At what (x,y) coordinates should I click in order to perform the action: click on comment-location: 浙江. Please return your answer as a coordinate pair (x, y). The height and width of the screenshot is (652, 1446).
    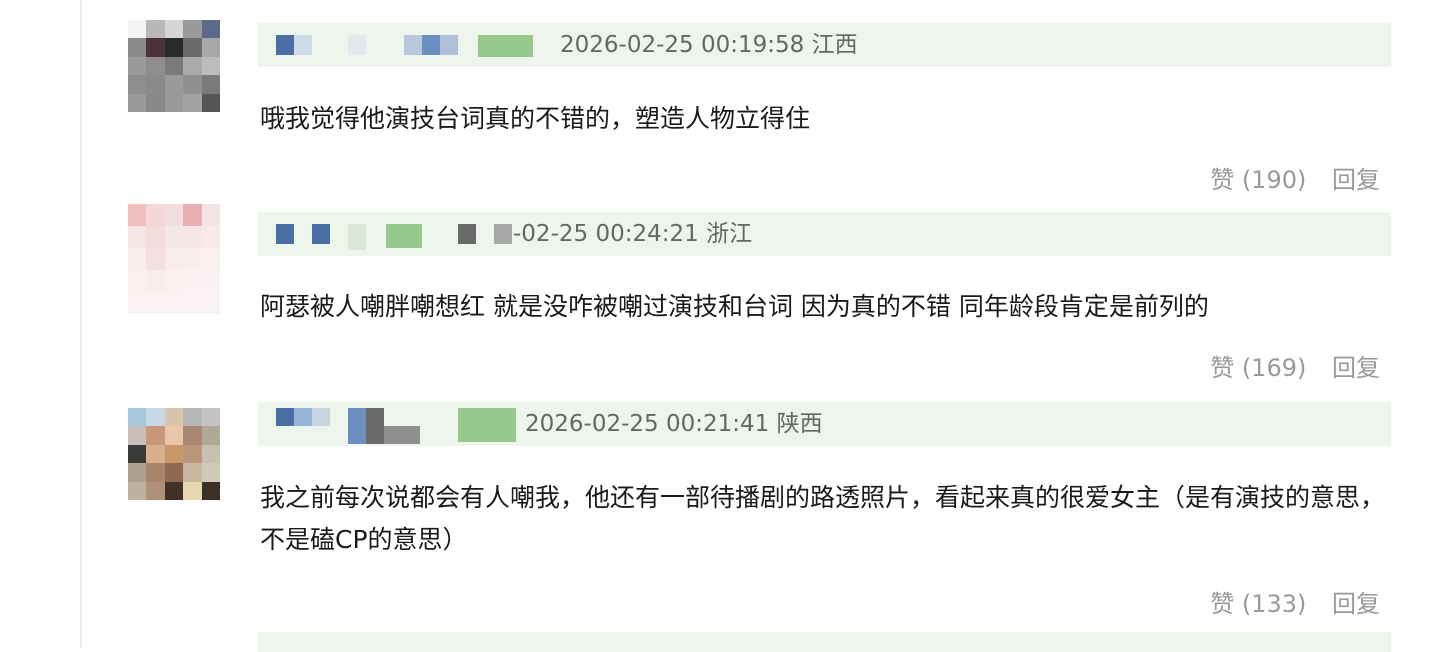
    Looking at the image, I should click on (729, 234).